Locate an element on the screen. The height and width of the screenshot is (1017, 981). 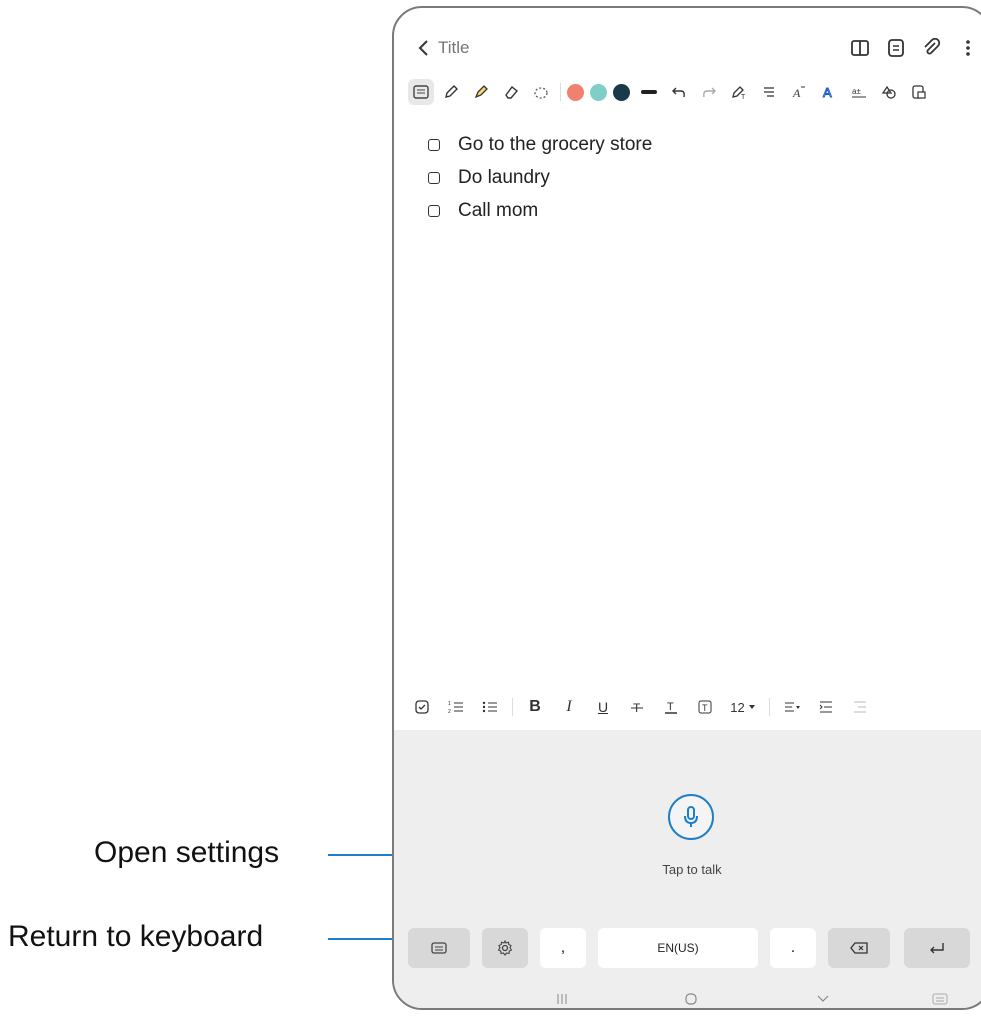
pen-icon is located at coordinates (451, 92).